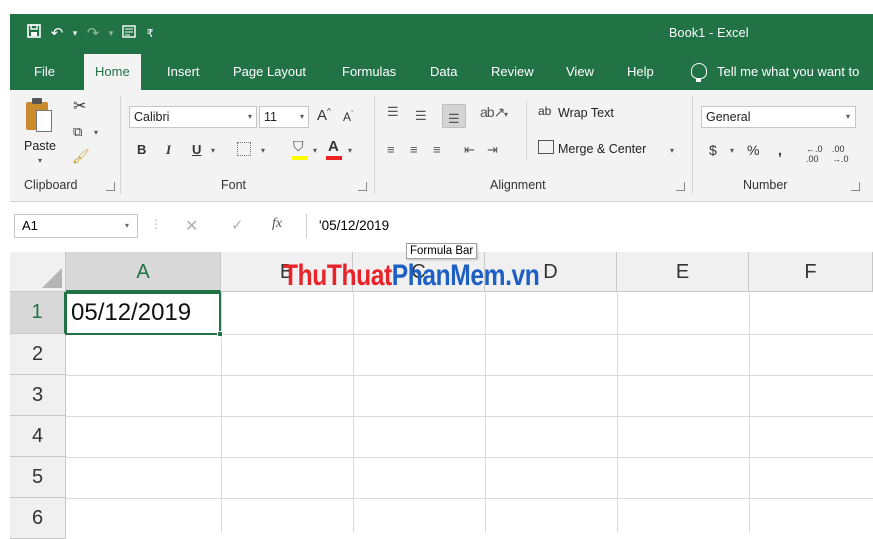  What do you see at coordinates (38, 436) in the screenshot?
I see `row-header-4: 4` at bounding box center [38, 436].